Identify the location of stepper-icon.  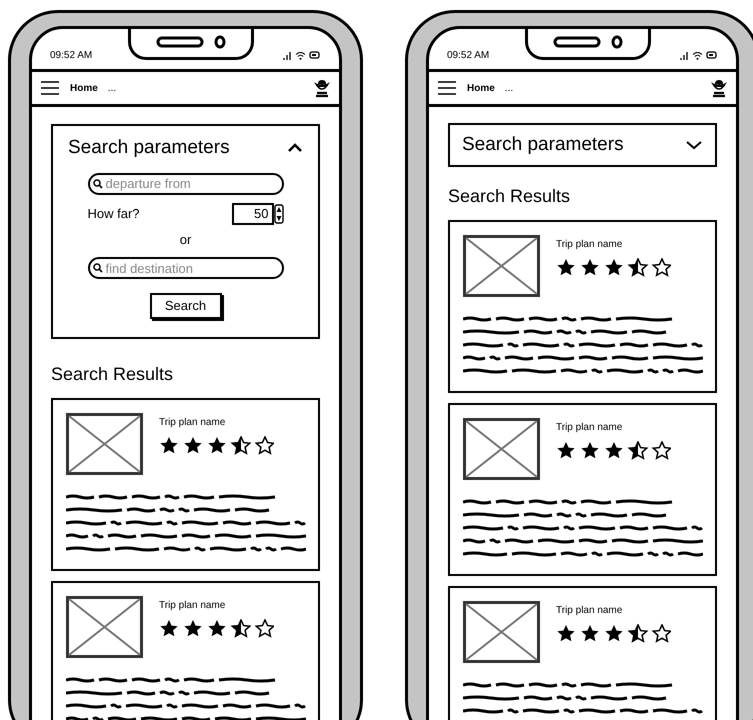
(279, 214).